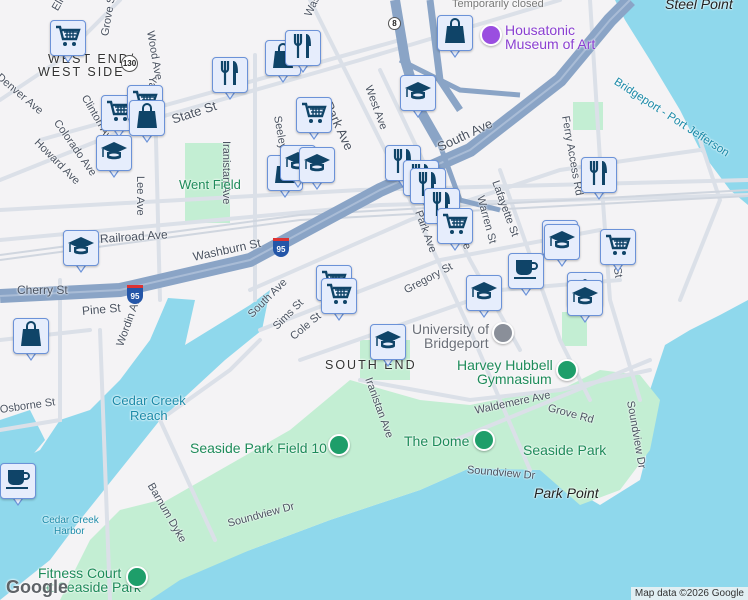 Image resolution: width=748 pixels, height=600 pixels. What do you see at coordinates (699, 6) in the screenshot?
I see `area-label-steel-point: Steel Point` at bounding box center [699, 6].